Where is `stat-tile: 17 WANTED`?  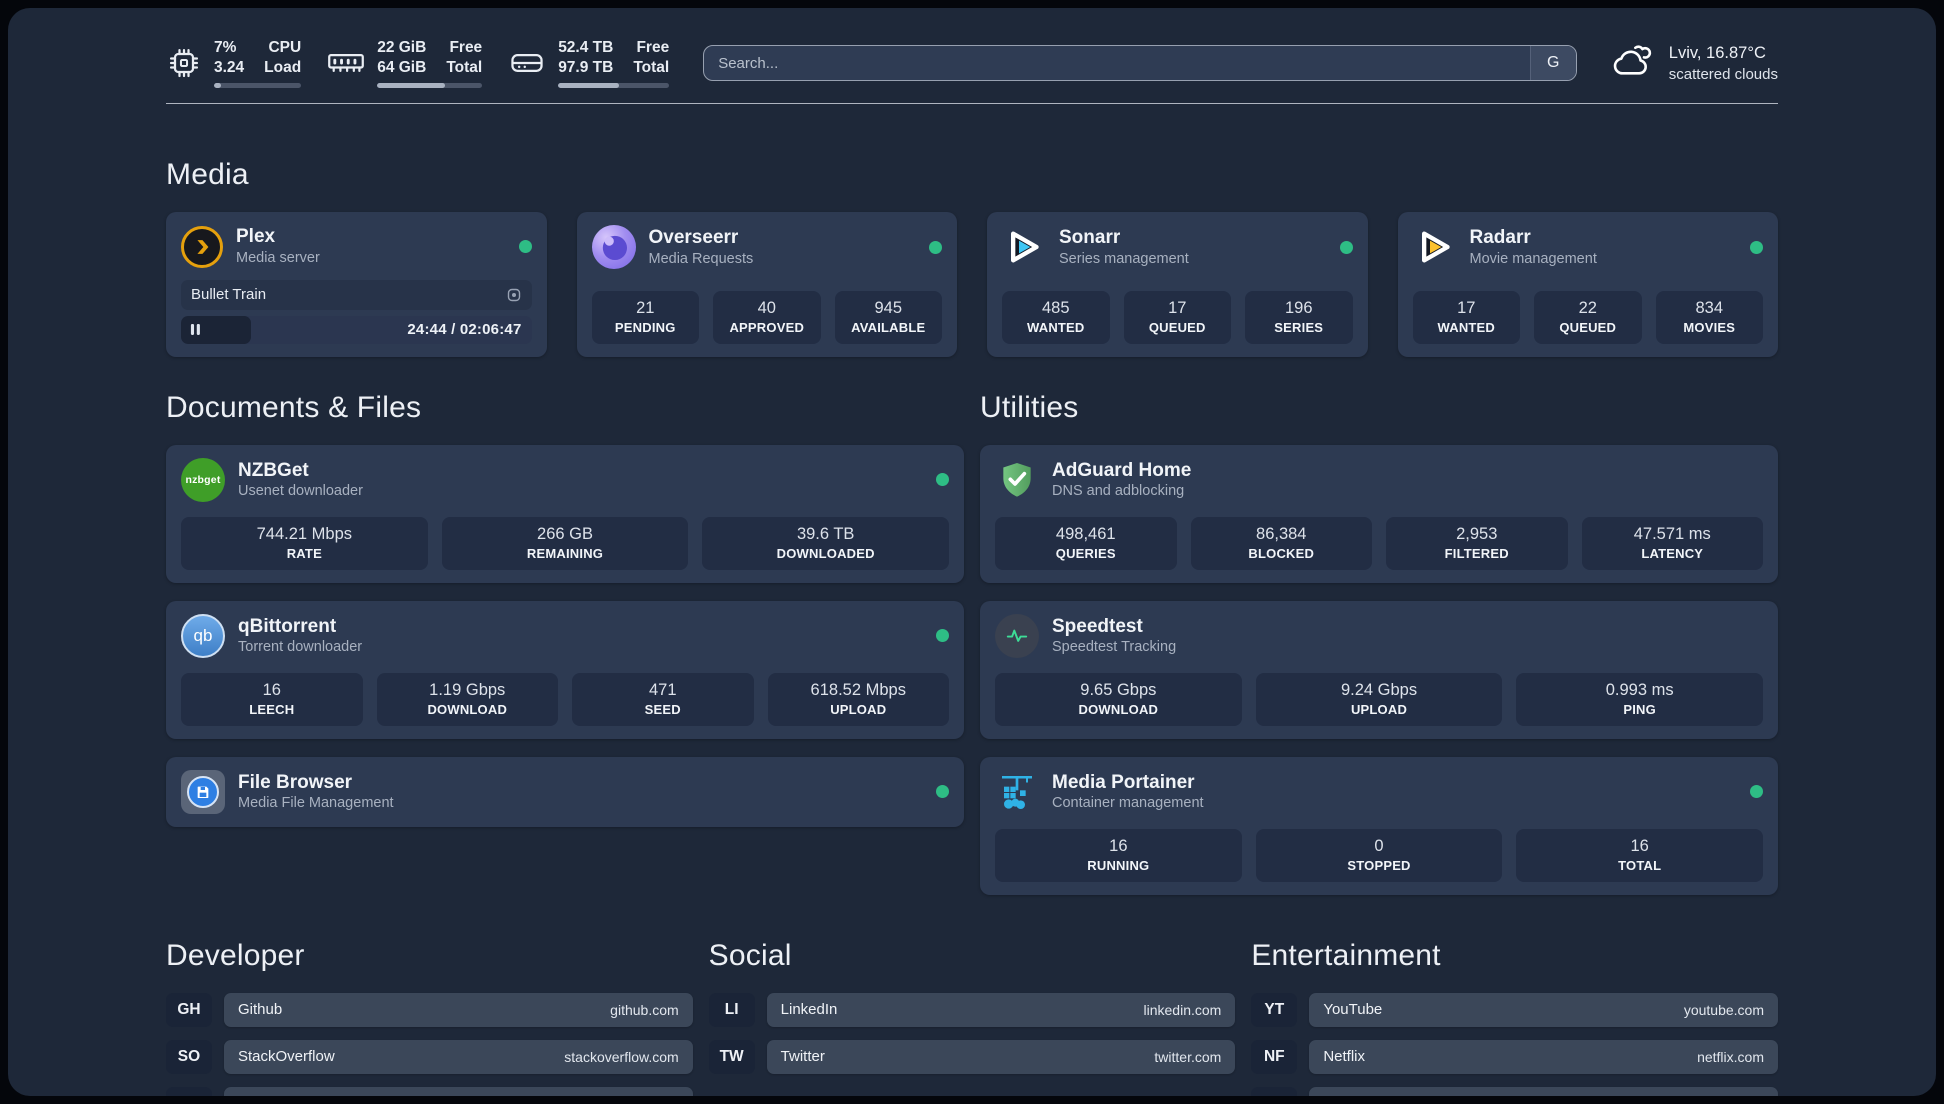
stat-tile: 17 WANTED is located at coordinates (1466, 317).